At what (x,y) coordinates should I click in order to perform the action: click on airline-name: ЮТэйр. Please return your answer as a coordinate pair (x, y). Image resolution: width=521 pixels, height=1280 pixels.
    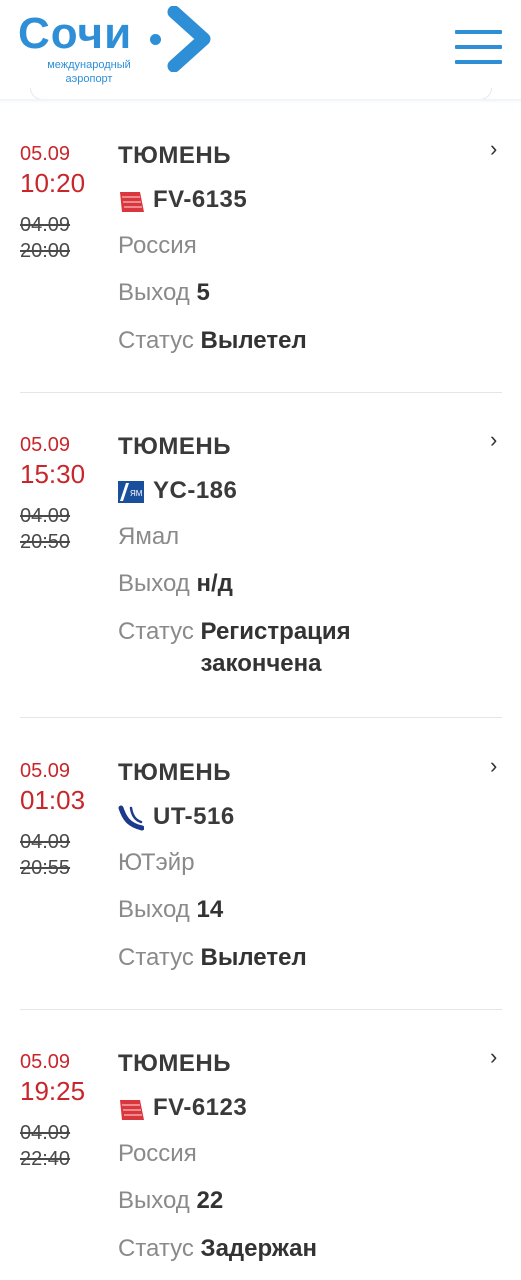
    Looking at the image, I should click on (156, 862).